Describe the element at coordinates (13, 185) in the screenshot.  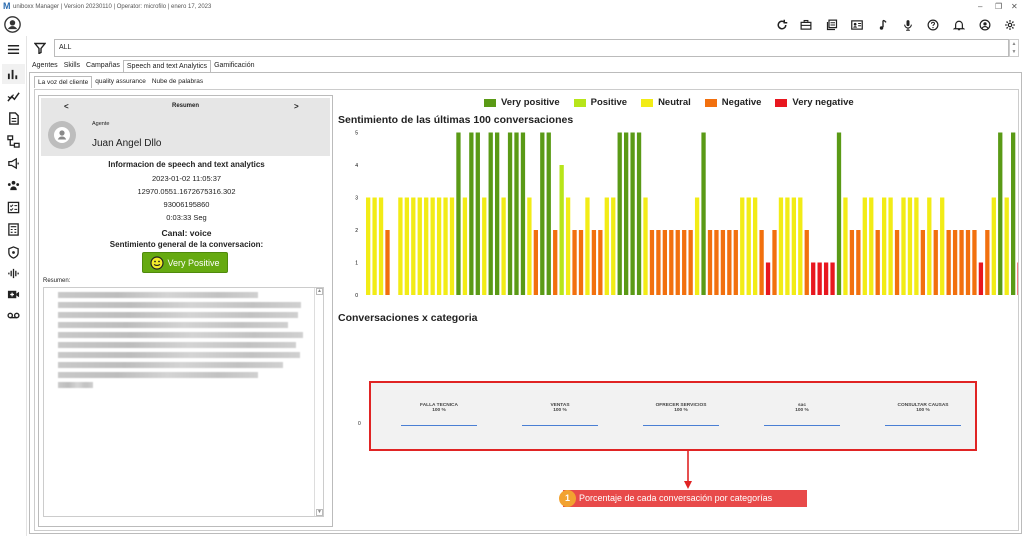
I see `team-icon` at that location.